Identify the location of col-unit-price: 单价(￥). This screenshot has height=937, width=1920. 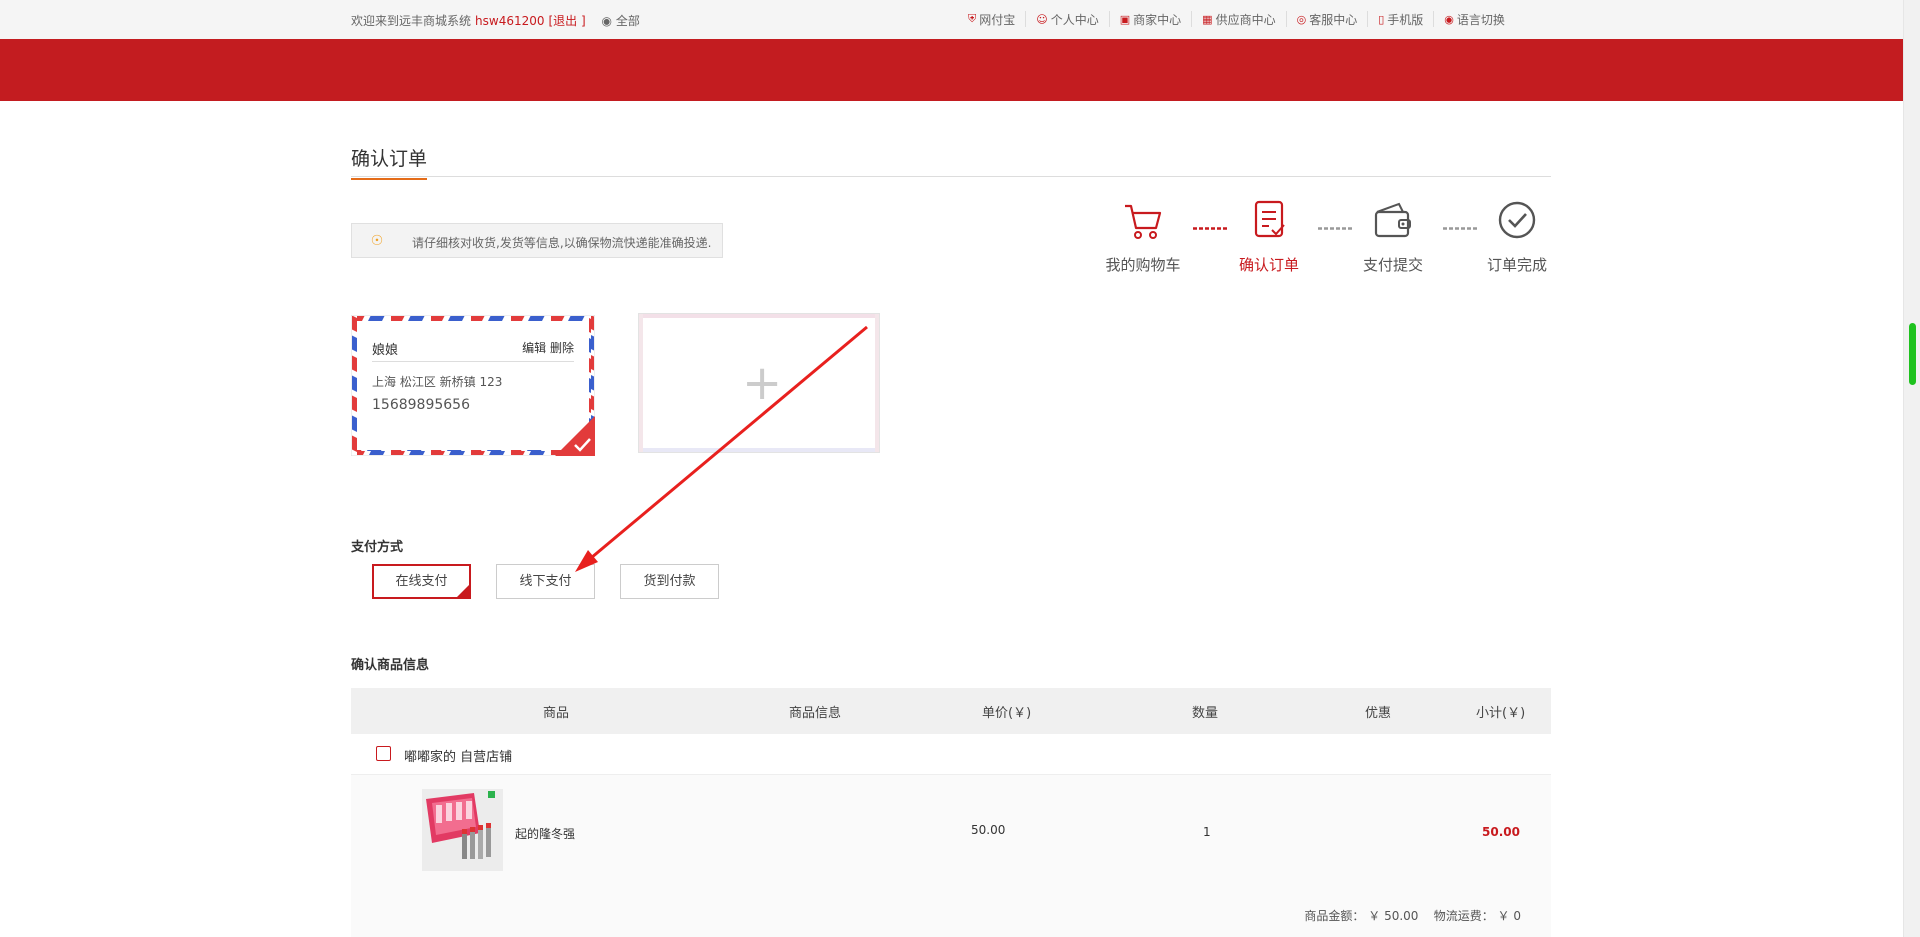
(1007, 713).